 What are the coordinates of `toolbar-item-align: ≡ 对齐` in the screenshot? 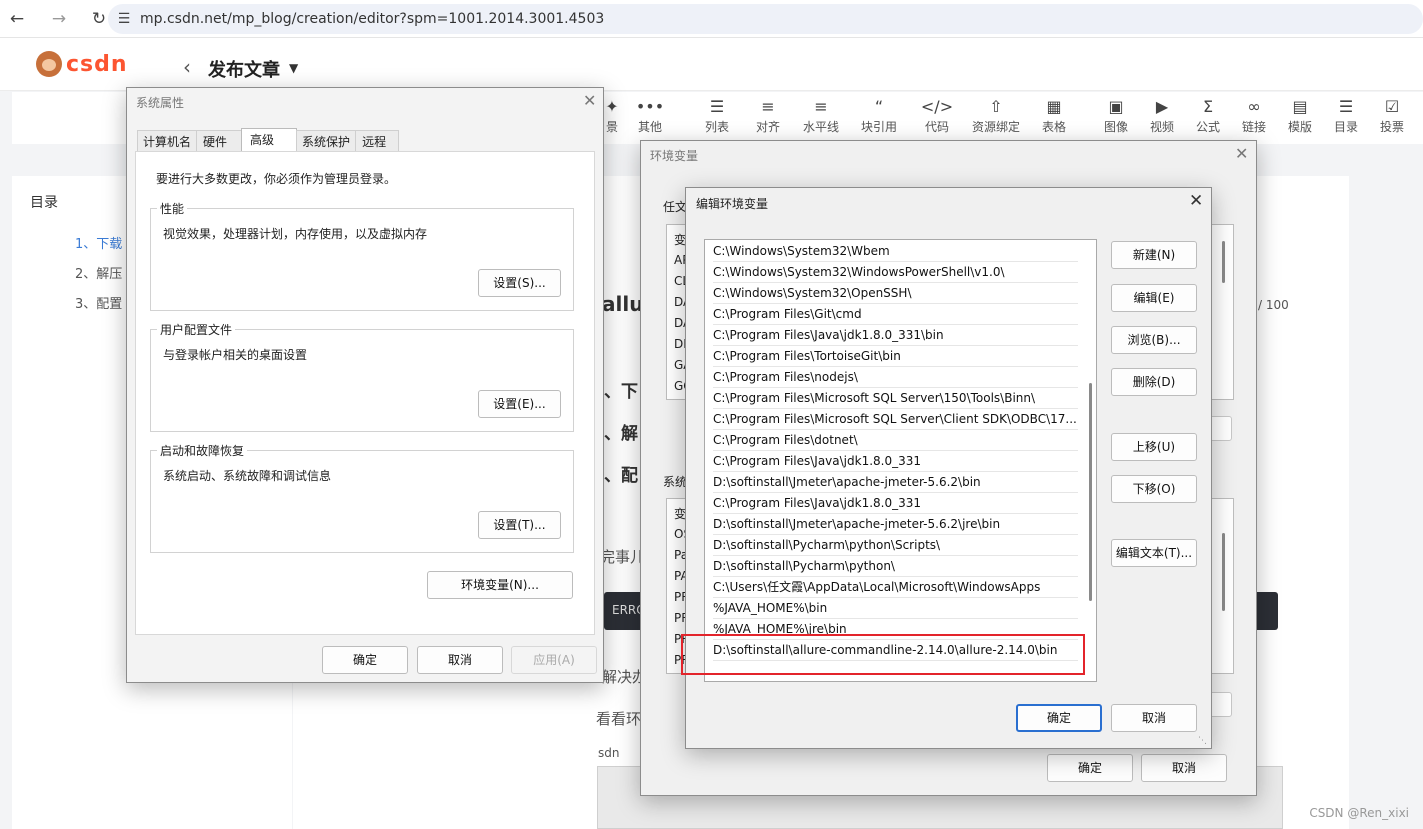 It's located at (768, 115).